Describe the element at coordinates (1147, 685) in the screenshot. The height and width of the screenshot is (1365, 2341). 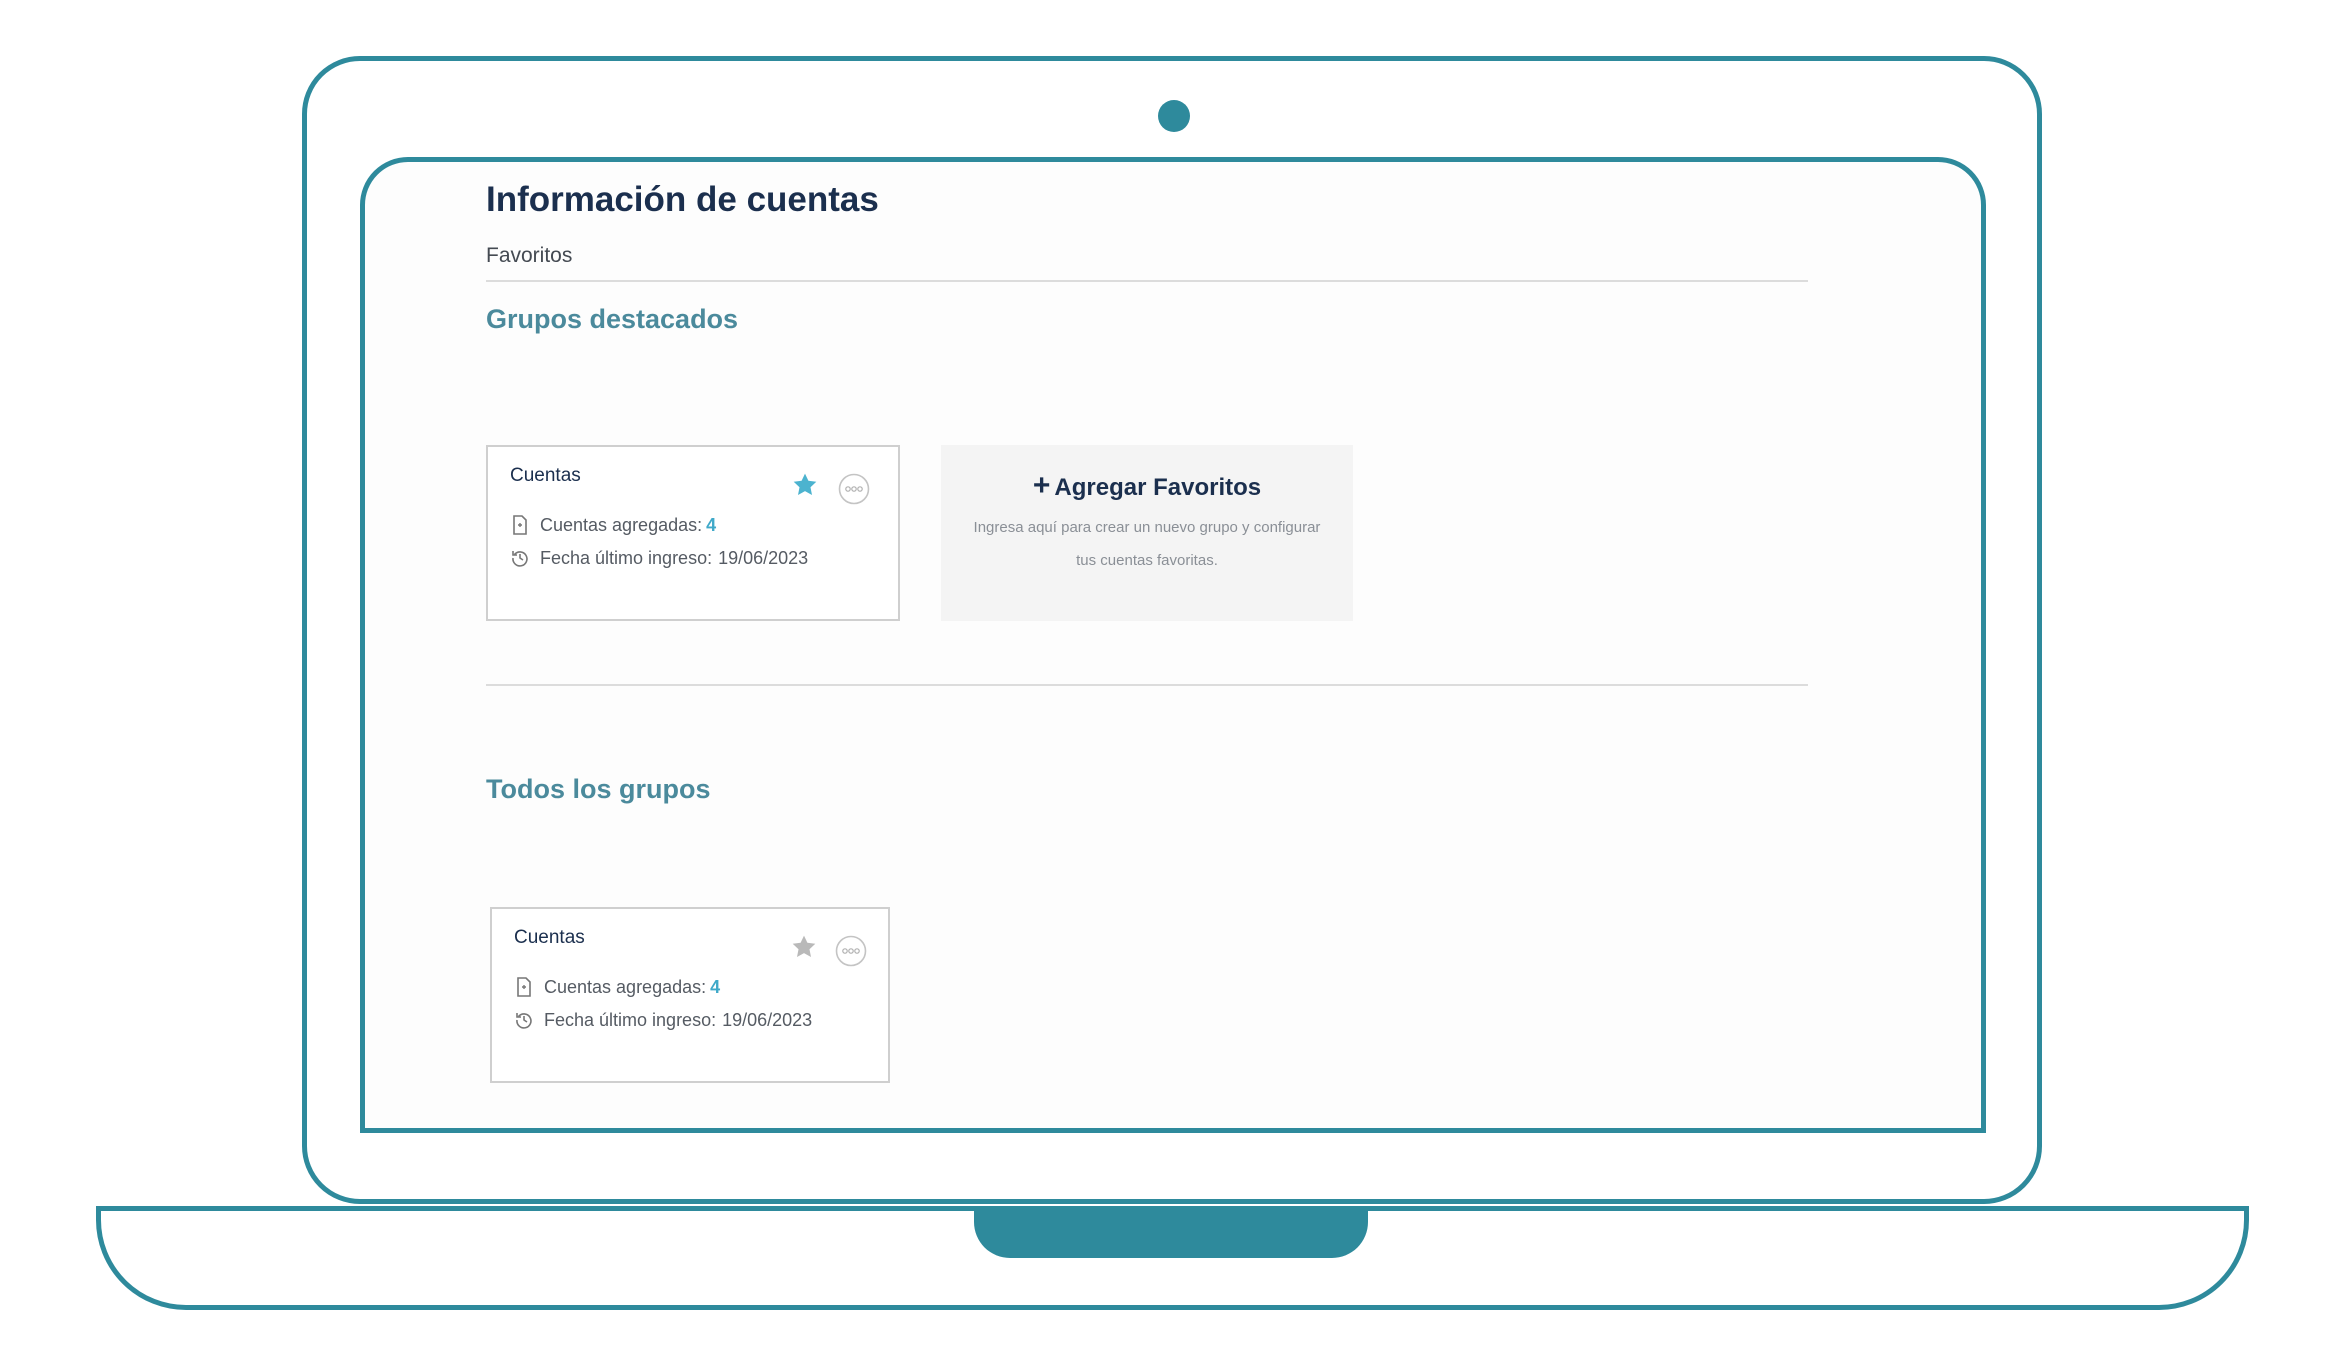
I see `section-divider` at that location.